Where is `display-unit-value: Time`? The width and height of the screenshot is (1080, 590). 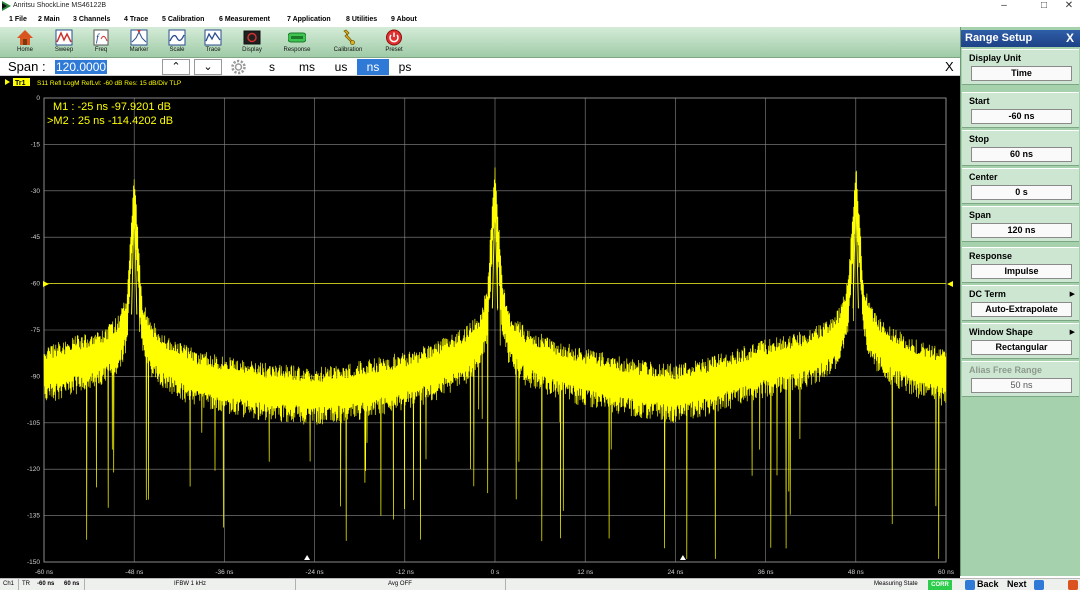 display-unit-value: Time is located at coordinates (1021, 73).